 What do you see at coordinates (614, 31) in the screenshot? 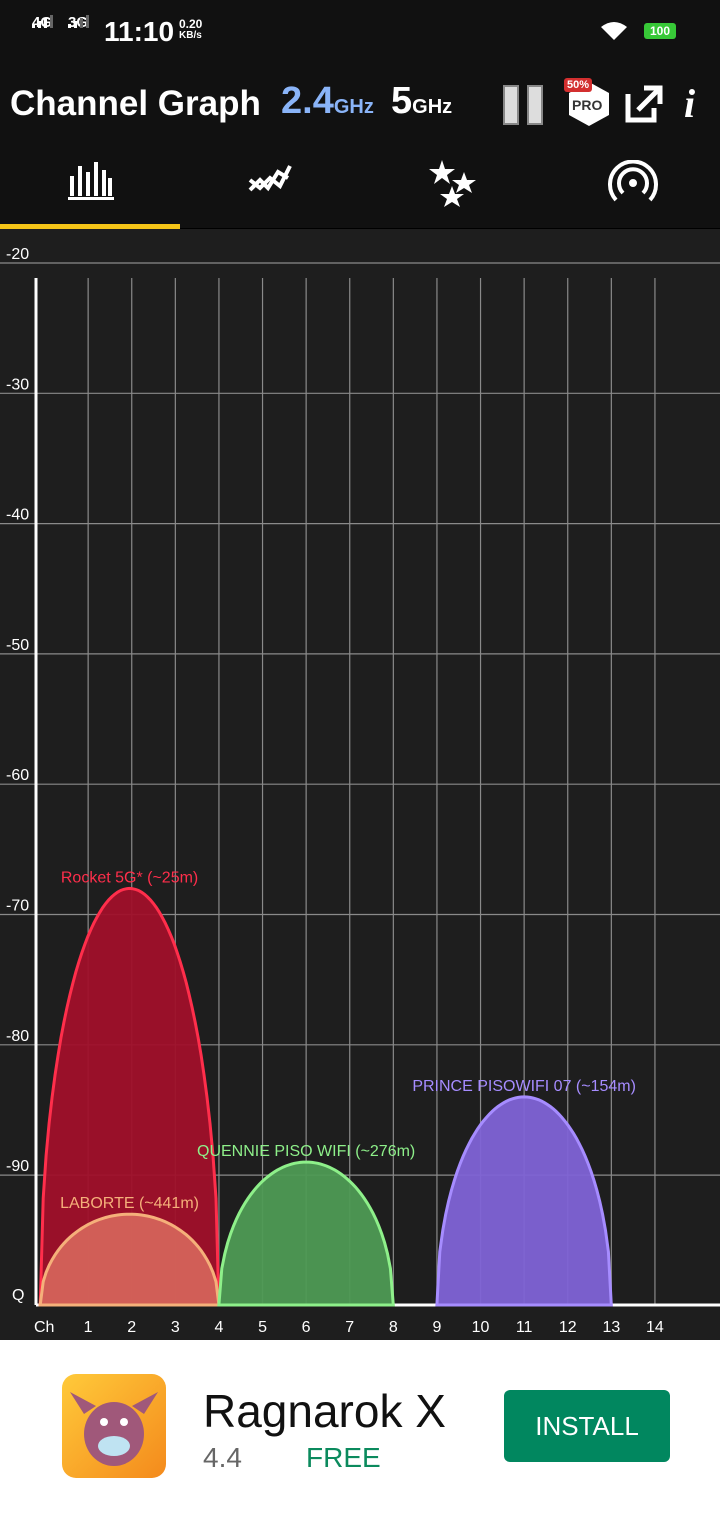
I see `wifi-icon` at bounding box center [614, 31].